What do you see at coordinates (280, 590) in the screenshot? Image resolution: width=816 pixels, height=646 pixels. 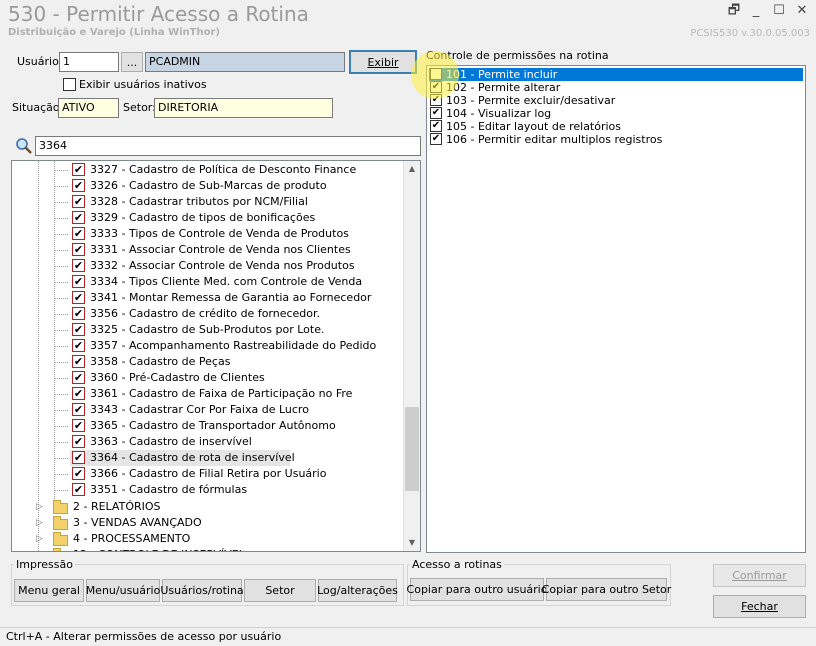 I see `setor-button: Setor` at bounding box center [280, 590].